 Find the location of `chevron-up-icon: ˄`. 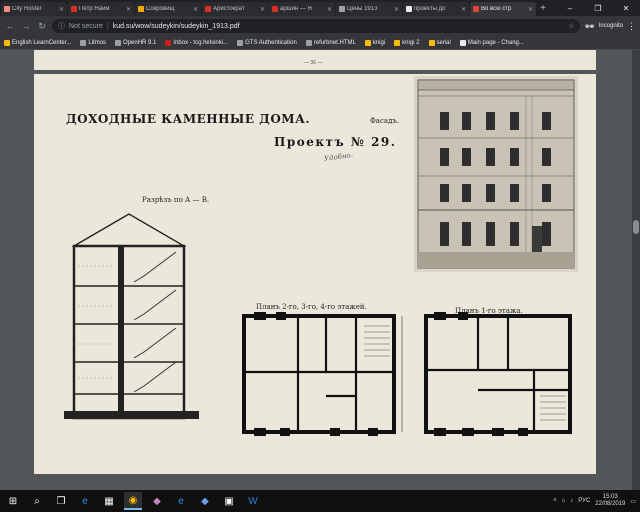

chevron-up-icon: ˄ is located at coordinates (555, 501).